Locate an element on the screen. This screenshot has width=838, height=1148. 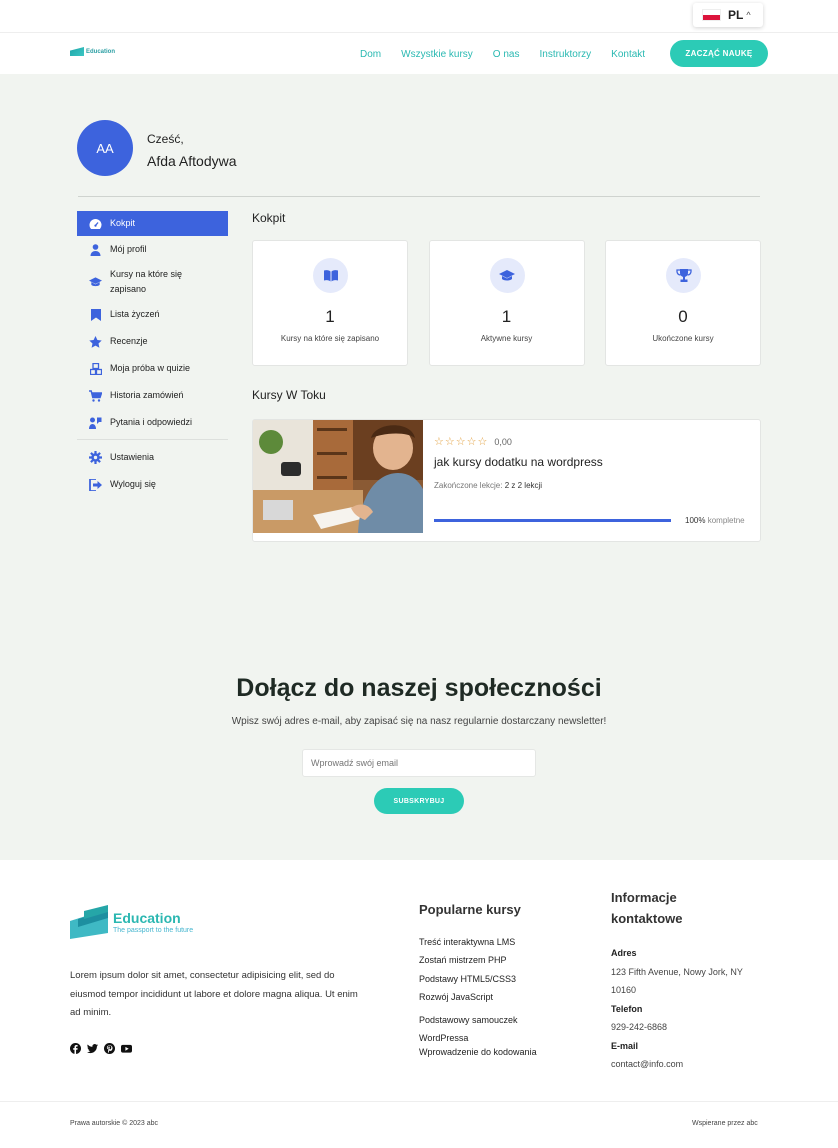
popular-course-link: Zostań mistrzem PHP is located at coordinates (481, 964).